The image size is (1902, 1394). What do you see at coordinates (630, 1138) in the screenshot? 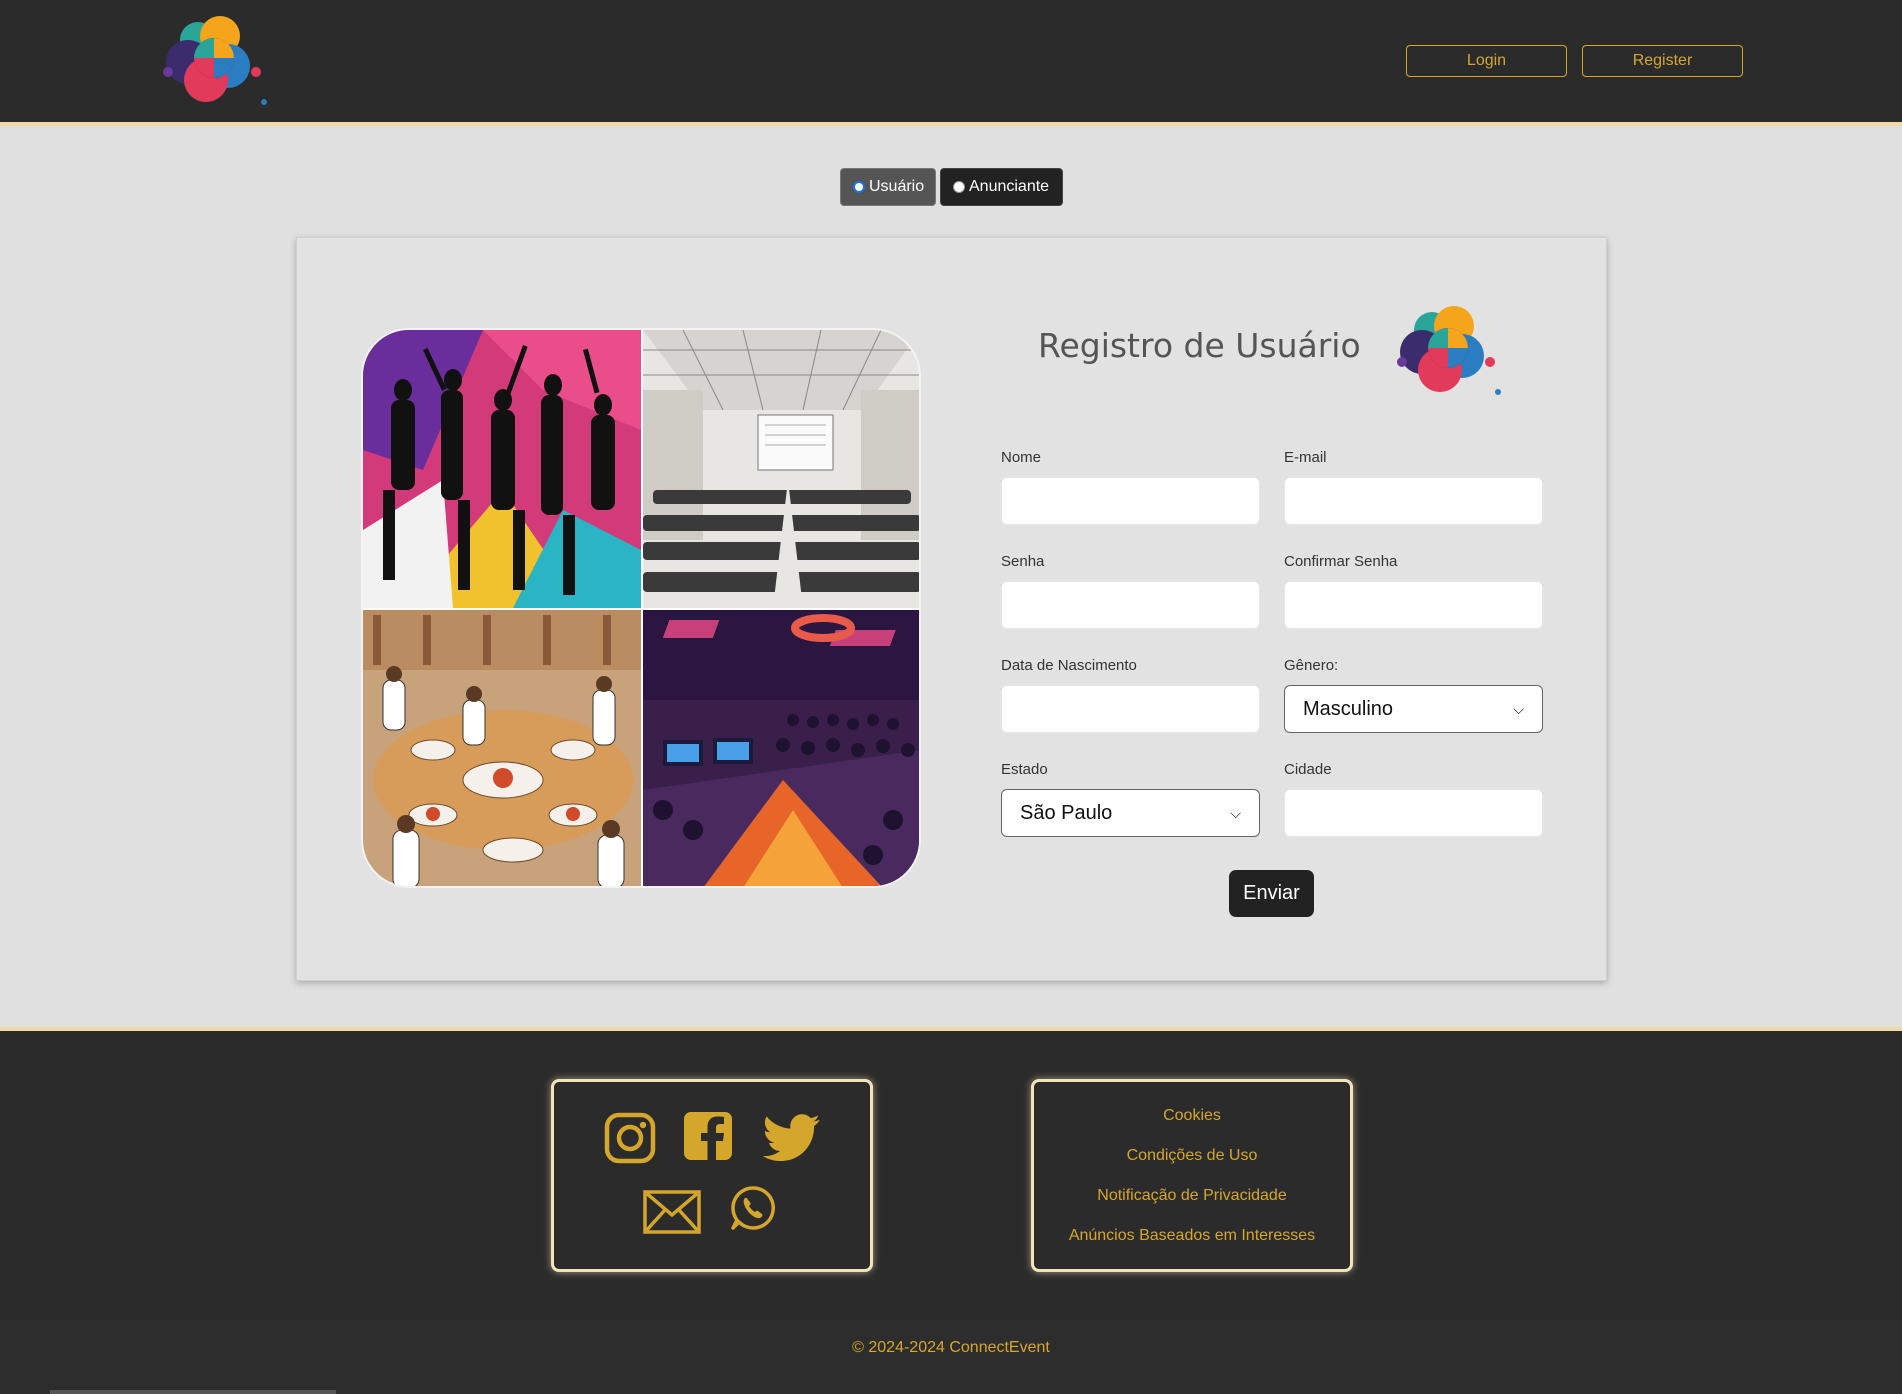
I see `instagram-icon` at bounding box center [630, 1138].